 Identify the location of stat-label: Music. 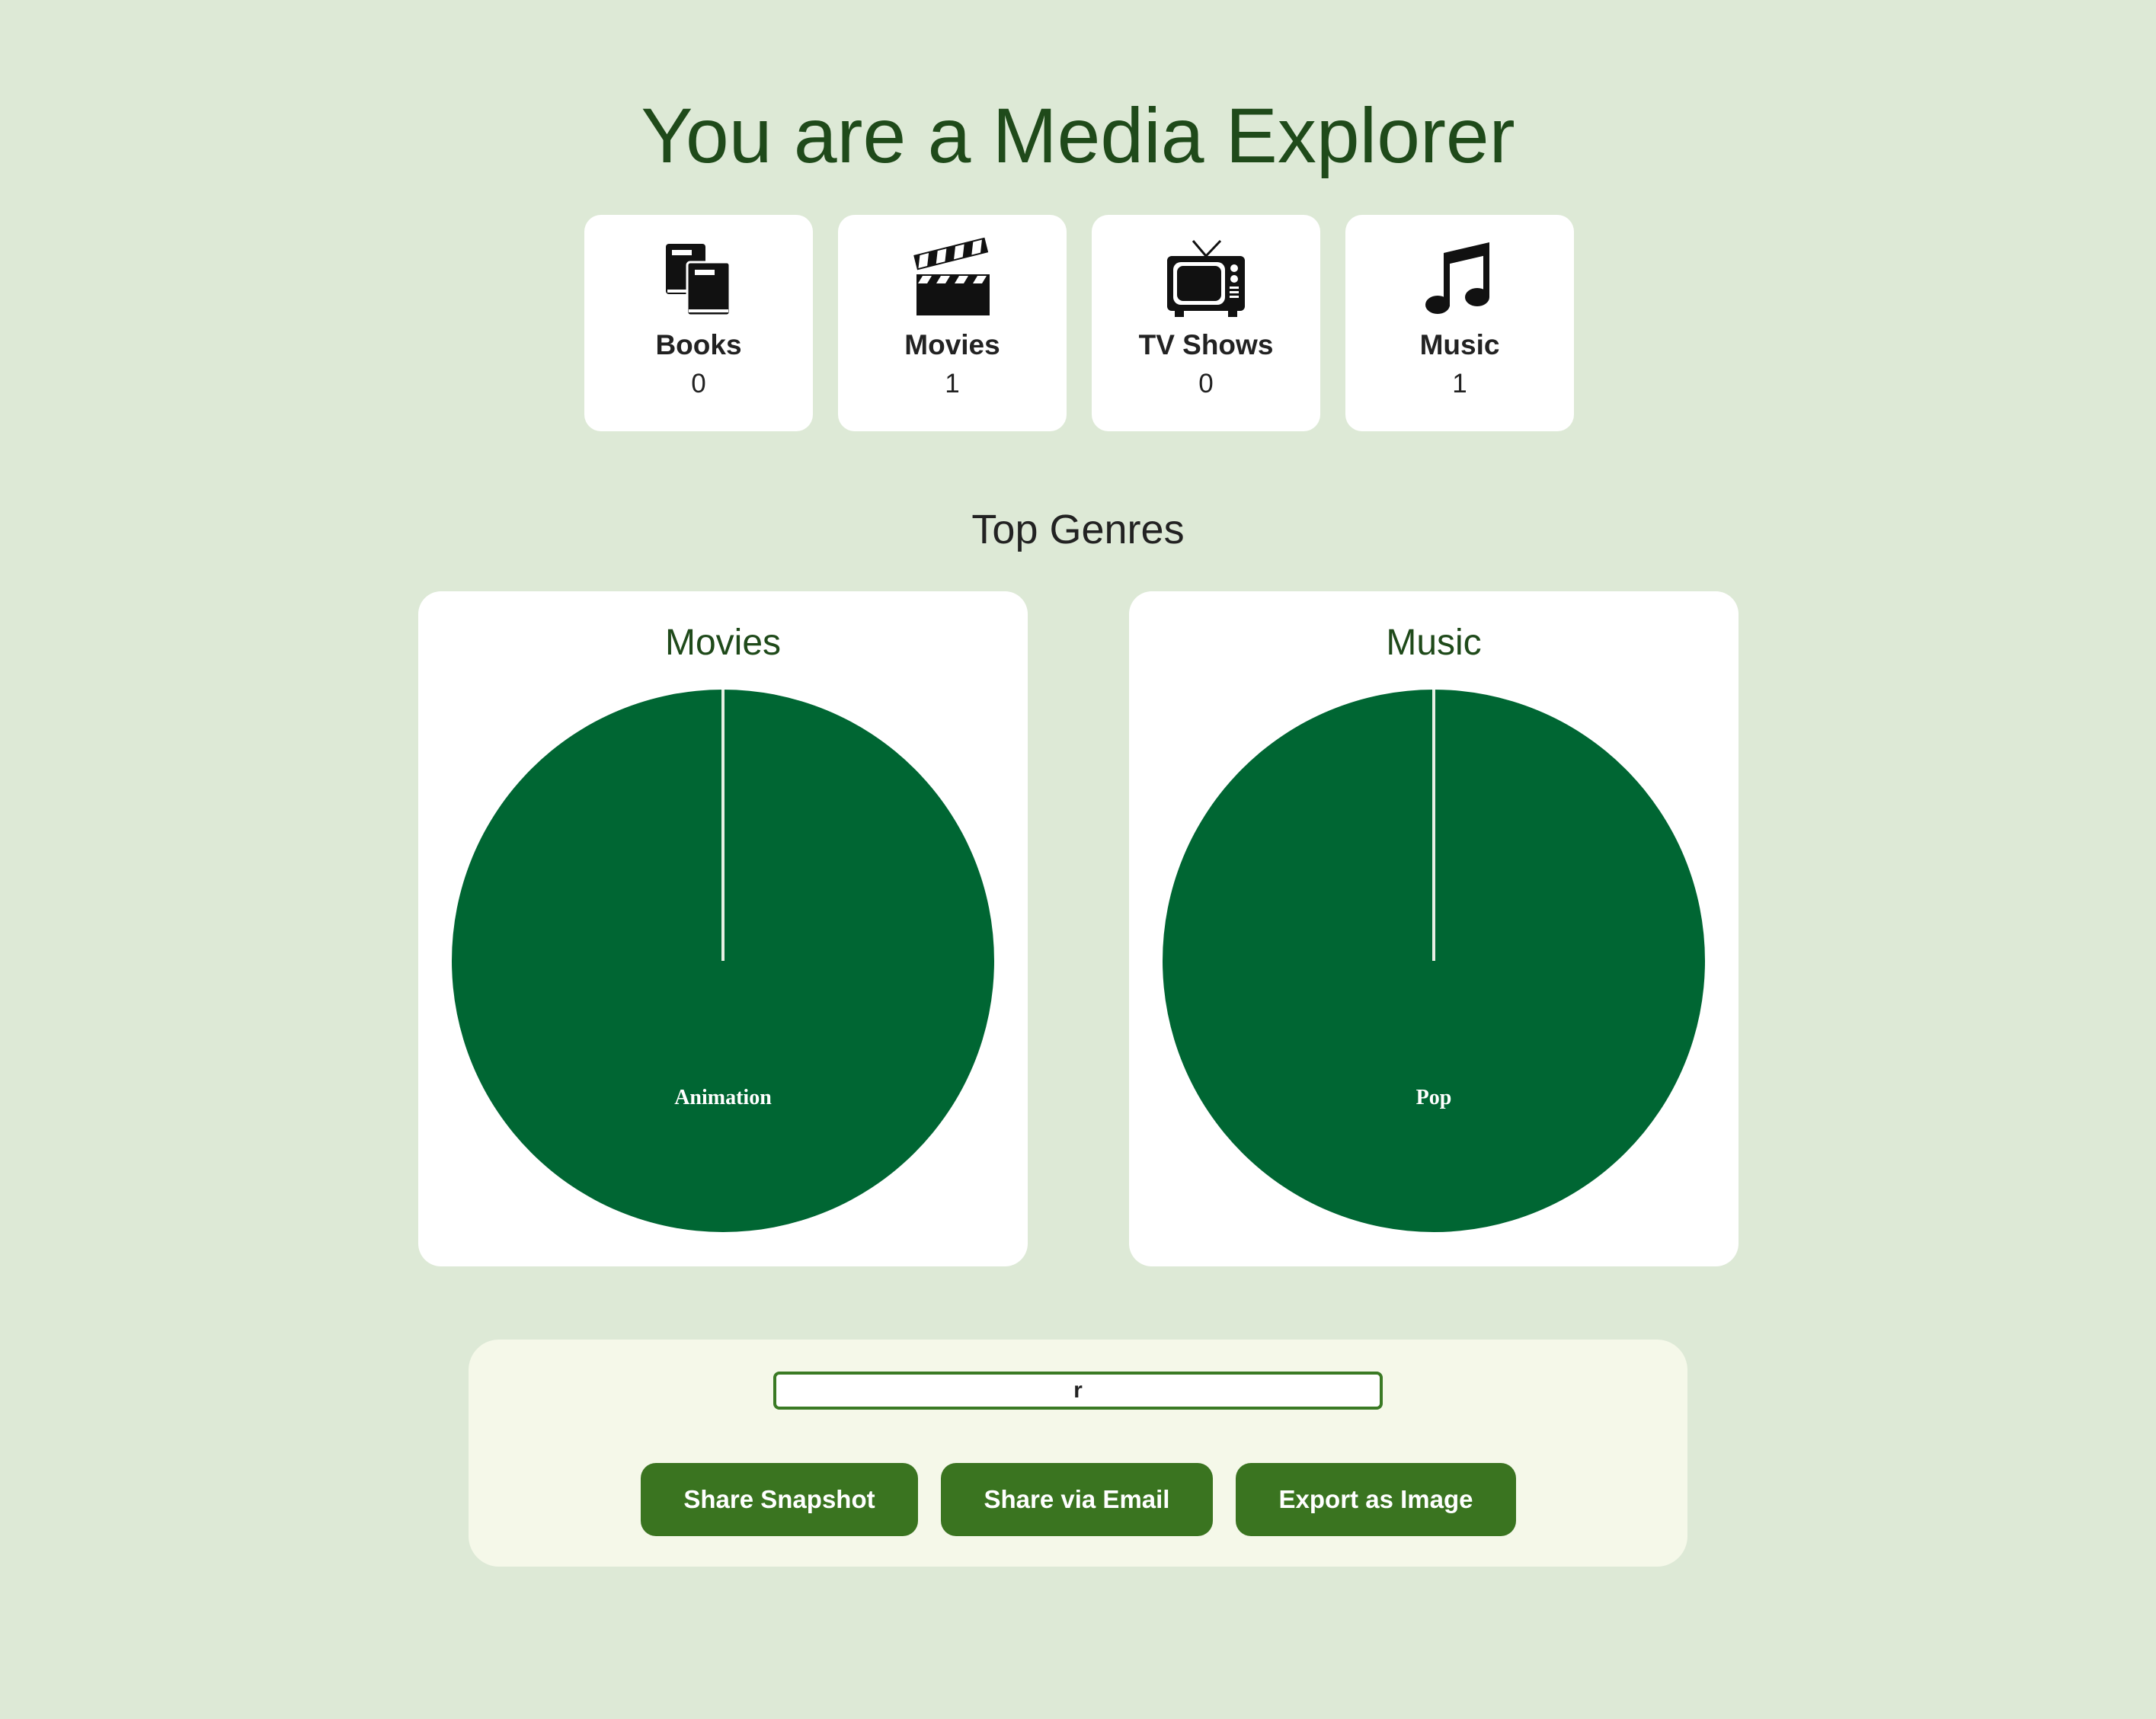
(1459, 344).